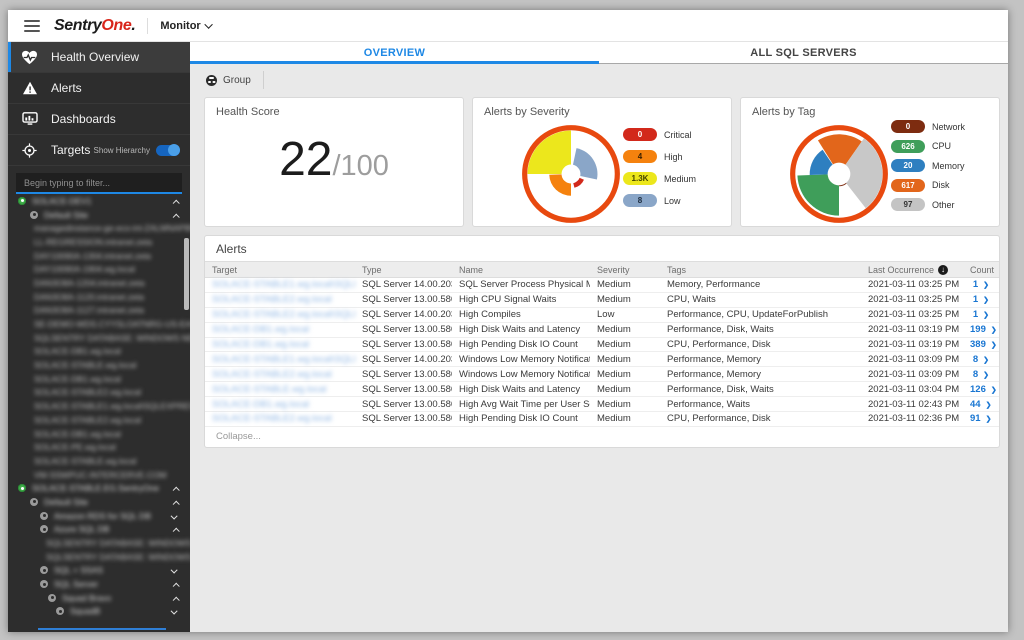  What do you see at coordinates (99, 584) in the screenshot?
I see `tree-group-item: SQL Server` at bounding box center [99, 584].